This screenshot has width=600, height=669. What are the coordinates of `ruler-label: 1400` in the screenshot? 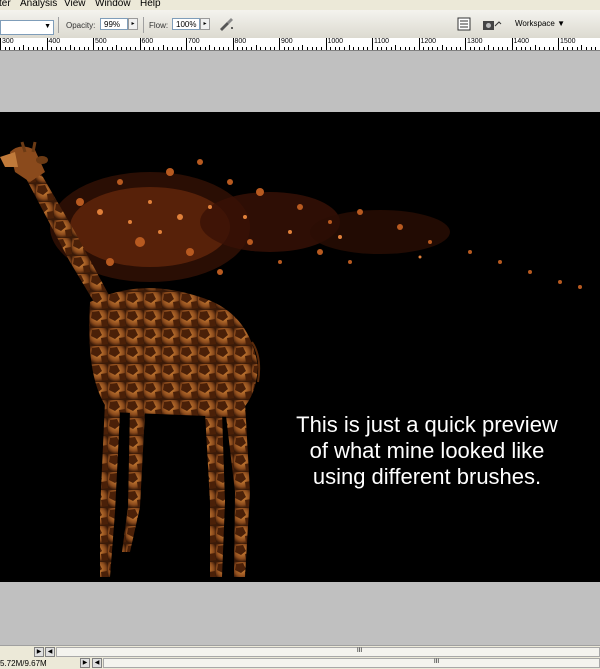 It's located at (522, 42).